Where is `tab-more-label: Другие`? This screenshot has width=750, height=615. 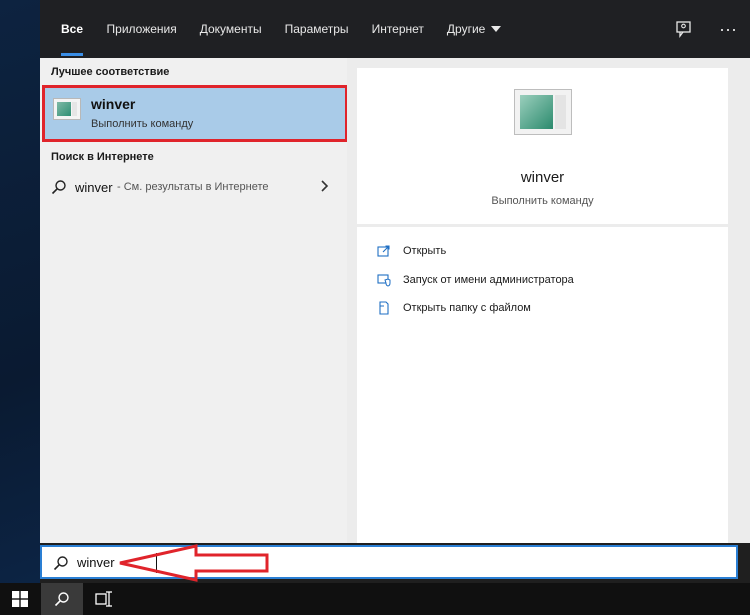
tab-more-label: Другие is located at coordinates (466, 29).